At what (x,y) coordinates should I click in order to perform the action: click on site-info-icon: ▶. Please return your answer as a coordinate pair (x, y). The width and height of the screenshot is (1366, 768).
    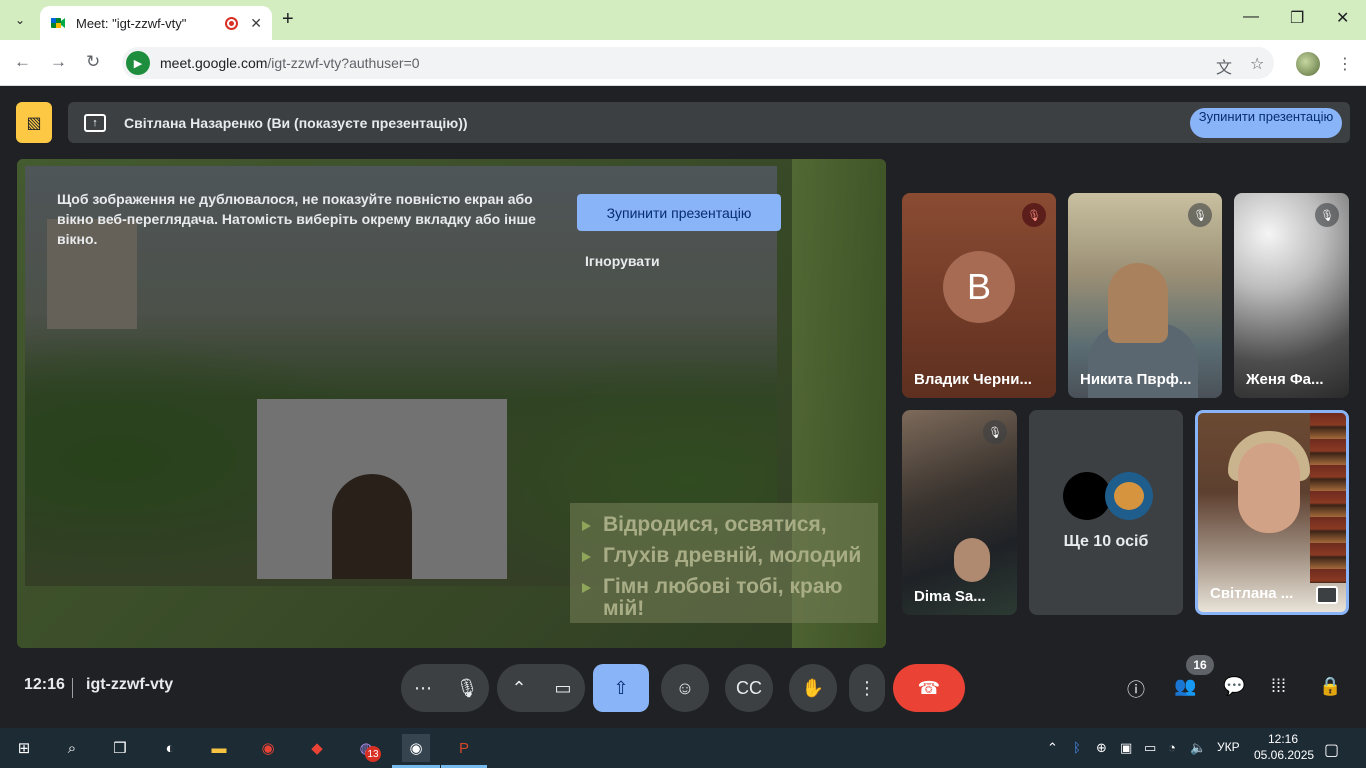
    Looking at the image, I should click on (138, 63).